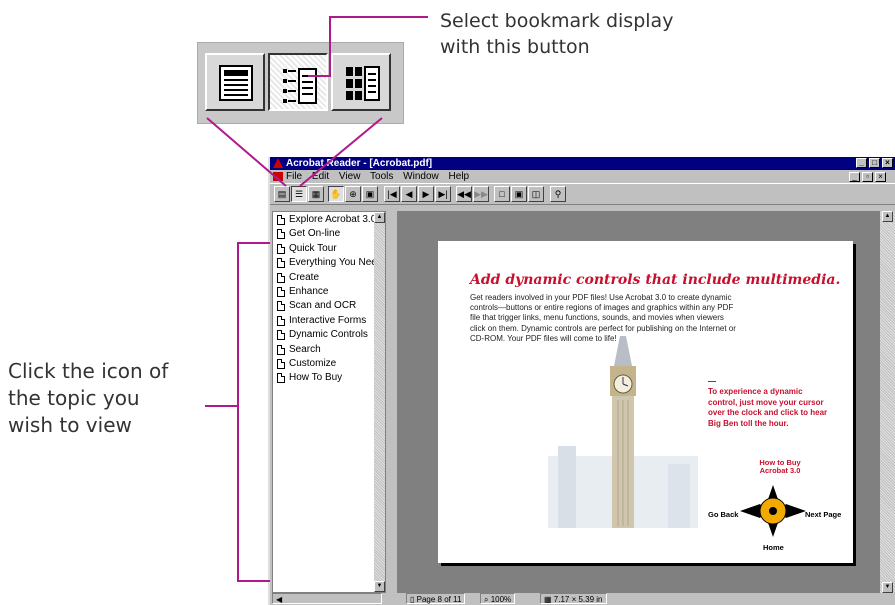  What do you see at coordinates (582, 194) in the screenshot?
I see `toolbar: ▤ ☰ ▦ ✋ ⊕ ▣ |◀ ◀ ▶ ▶| ◀◀ ▶▶ □ ▣ ◫ ⚲` at bounding box center [582, 194].